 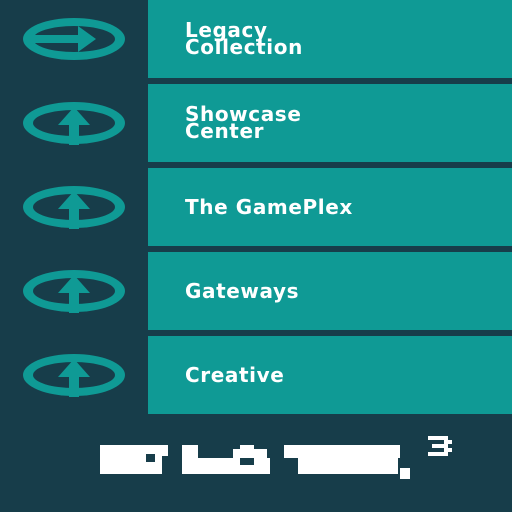 What do you see at coordinates (242, 290) in the screenshot?
I see `menu-item-label: Gateways` at bounding box center [242, 290].